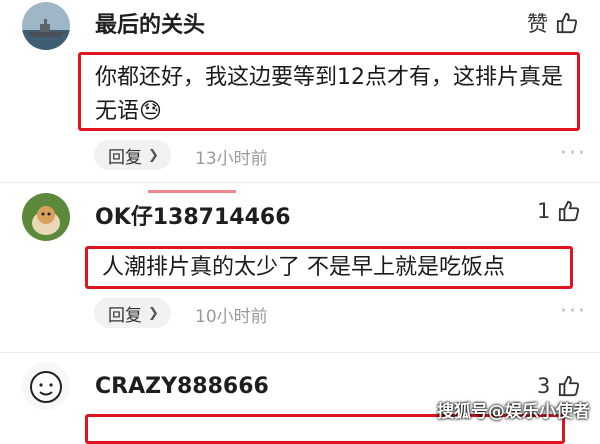 This screenshot has height=444, width=600. I want to click on watermark: 搜狐号@娱乐小使者, so click(513, 412).